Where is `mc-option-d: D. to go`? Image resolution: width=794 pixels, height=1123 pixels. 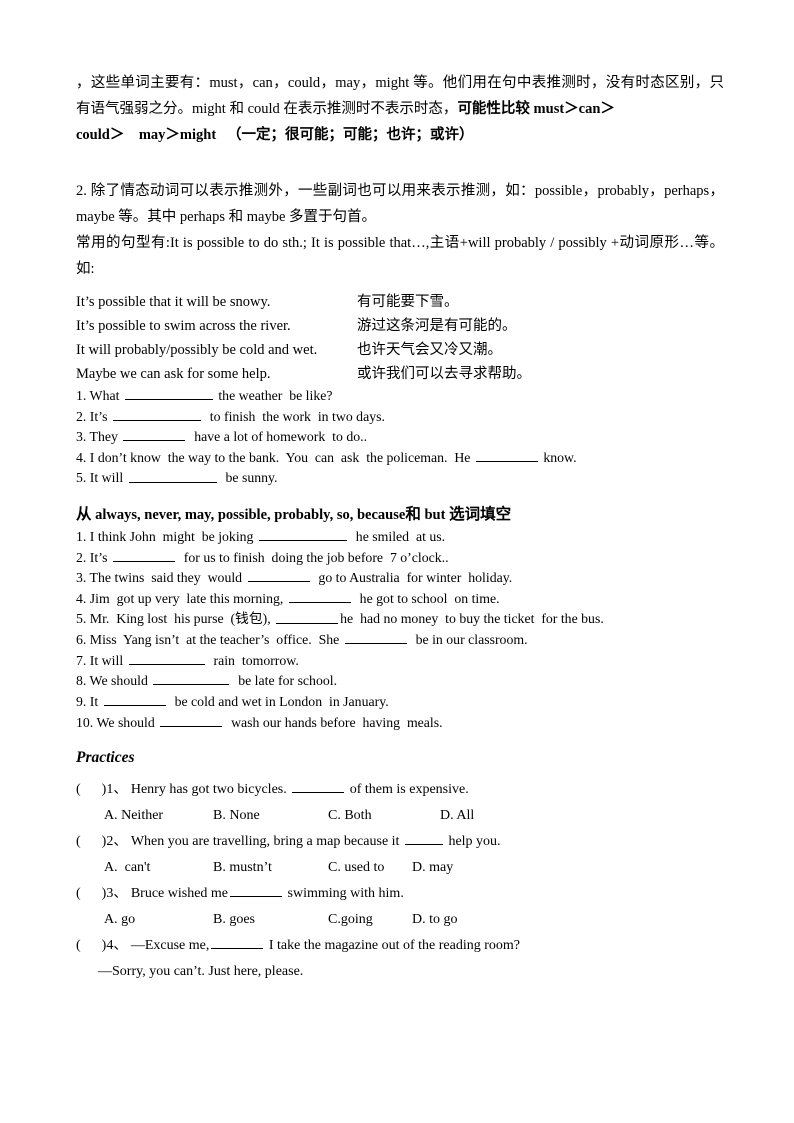
mc-option-d: D. to go is located at coordinates (435, 920).